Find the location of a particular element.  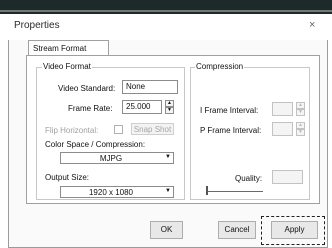

frame-rate-spinner: ▲ ▼ is located at coordinates (169, 107).